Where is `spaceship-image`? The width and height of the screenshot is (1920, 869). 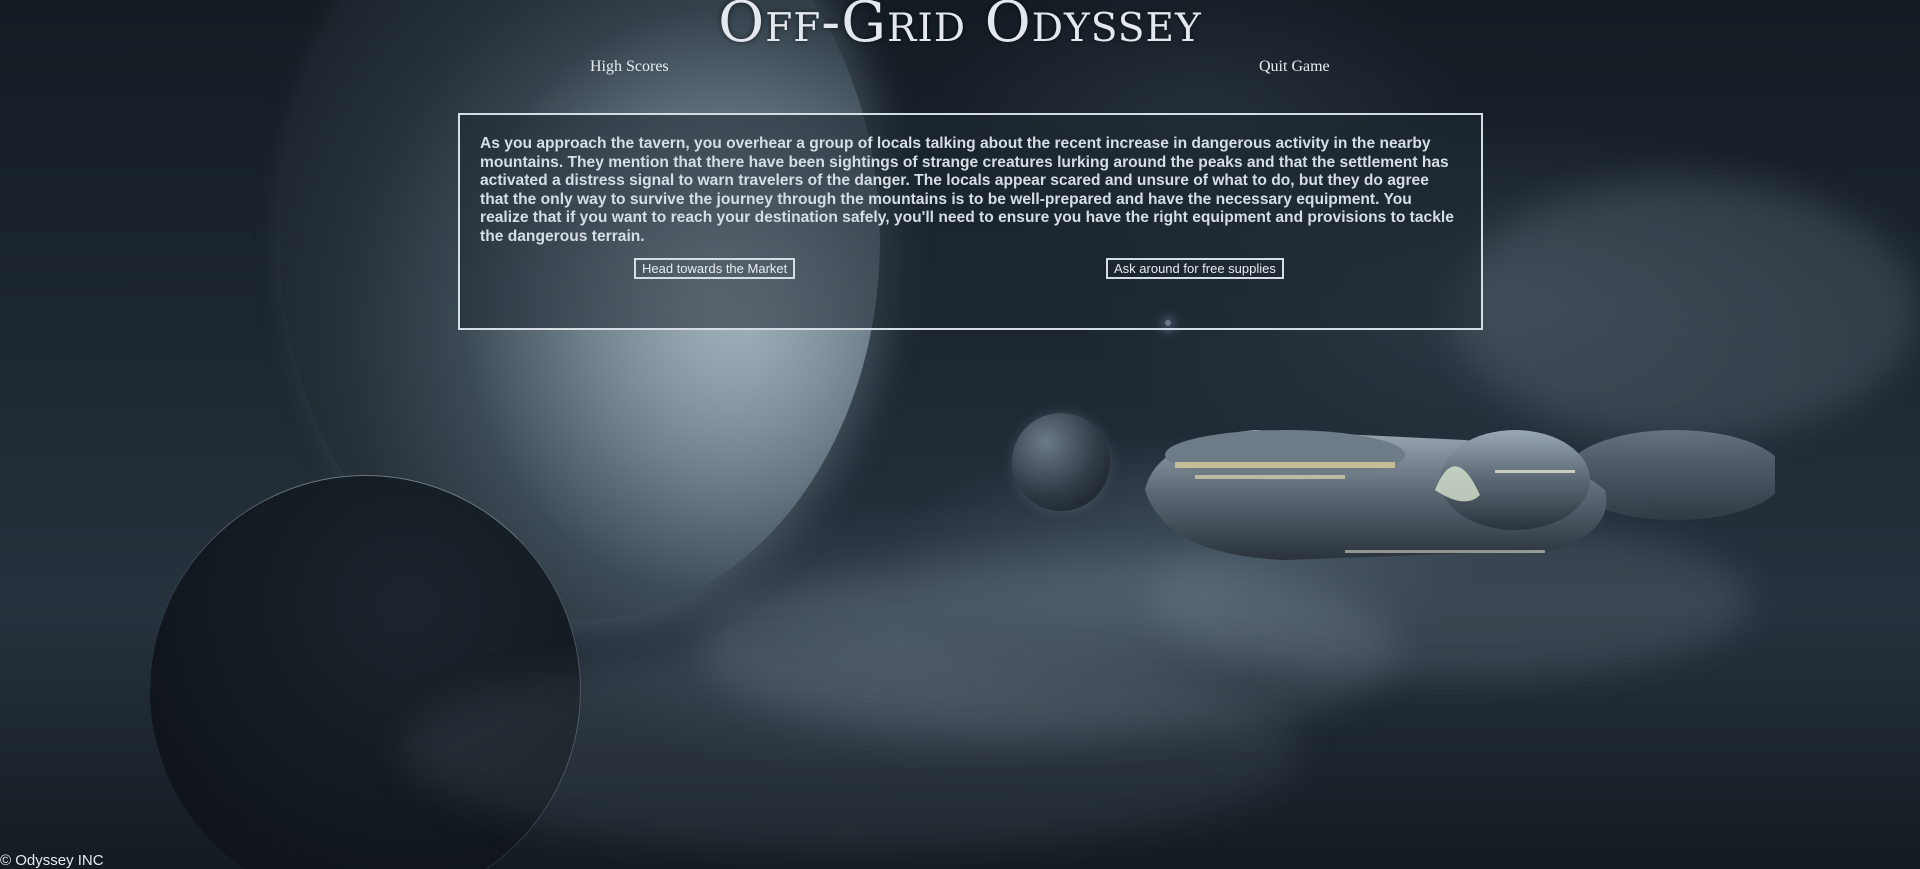
spaceship-image is located at coordinates (1460, 495).